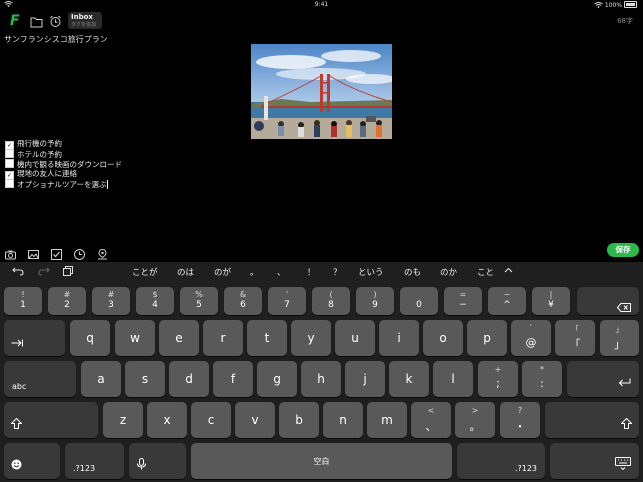 The image size is (643, 482). What do you see at coordinates (101, 379) in the screenshot?
I see `key: a` at bounding box center [101, 379].